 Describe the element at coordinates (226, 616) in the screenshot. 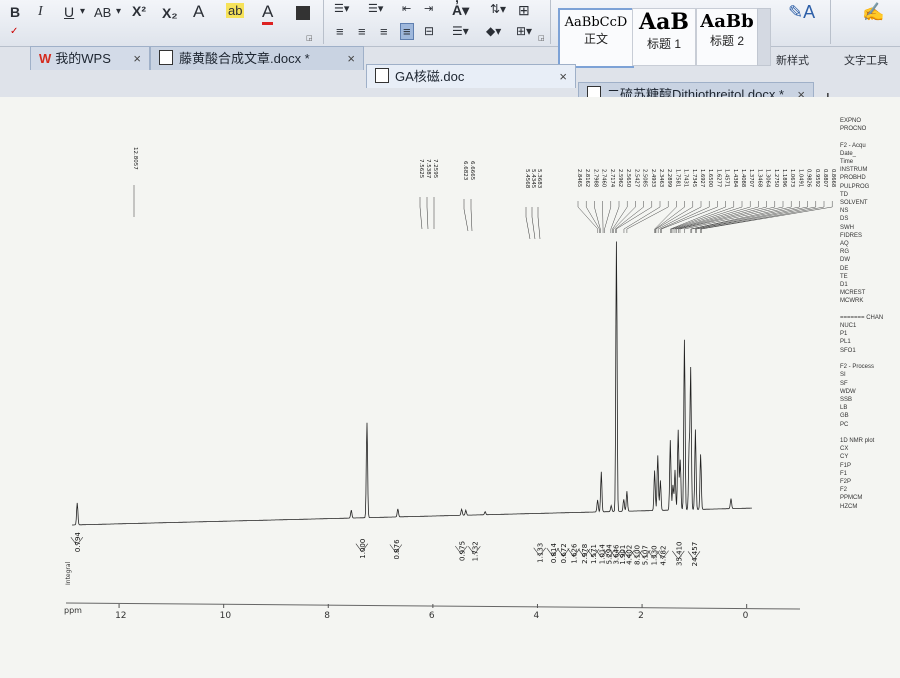

I see `axis-tick-label: 10` at that location.